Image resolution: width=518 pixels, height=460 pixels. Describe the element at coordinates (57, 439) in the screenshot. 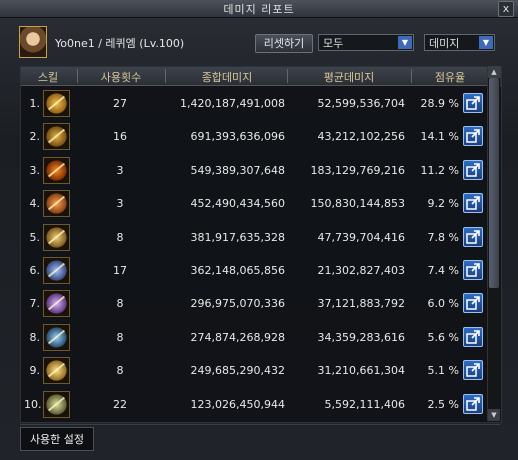

I see `tab-used-settings: 사용한 설정` at that location.